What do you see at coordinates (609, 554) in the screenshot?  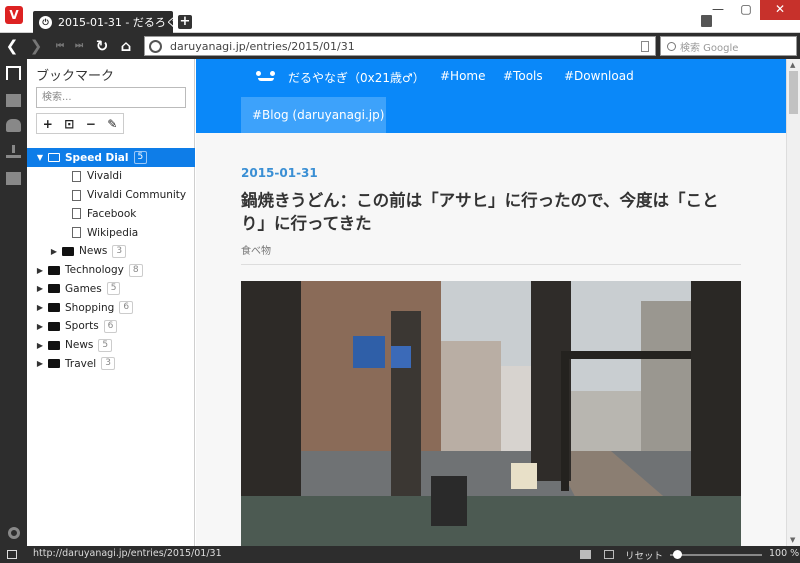 I see `page-actions-icon` at bounding box center [609, 554].